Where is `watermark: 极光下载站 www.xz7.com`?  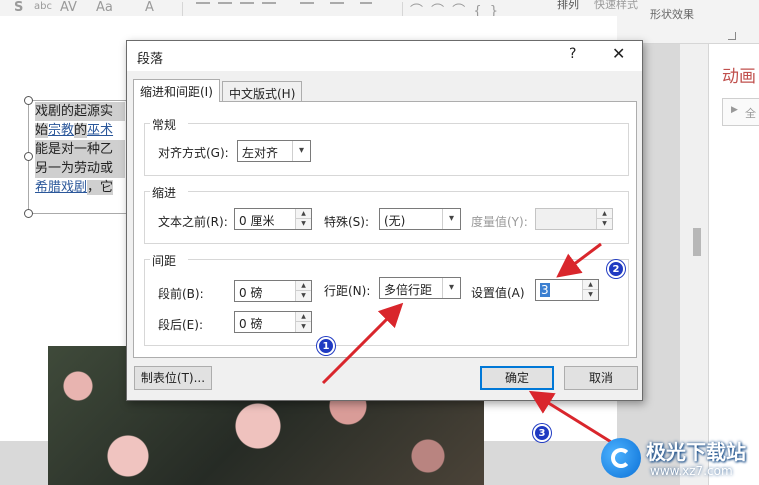
watermark: 极光下载站 www.xz7.com is located at coordinates (678, 459).